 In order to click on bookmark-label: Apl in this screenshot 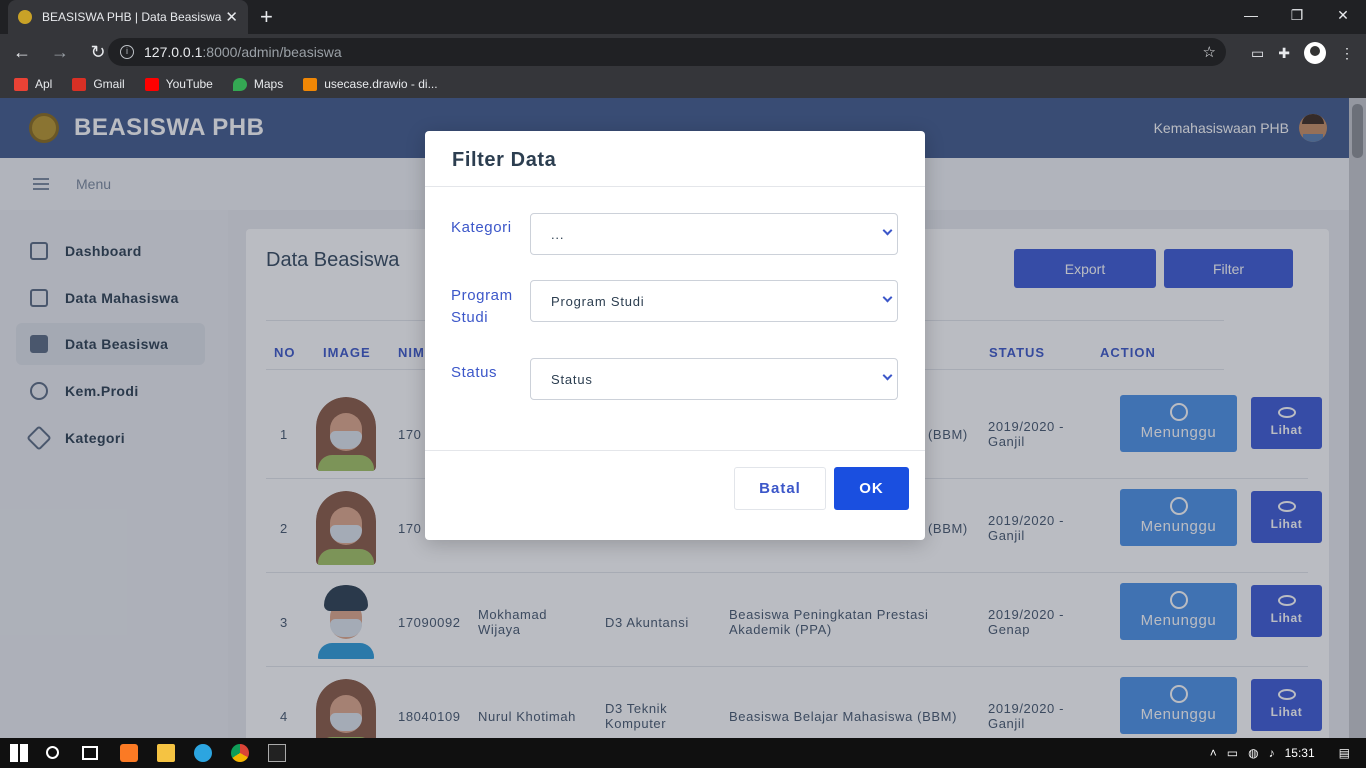, I will do `click(44, 84)`.